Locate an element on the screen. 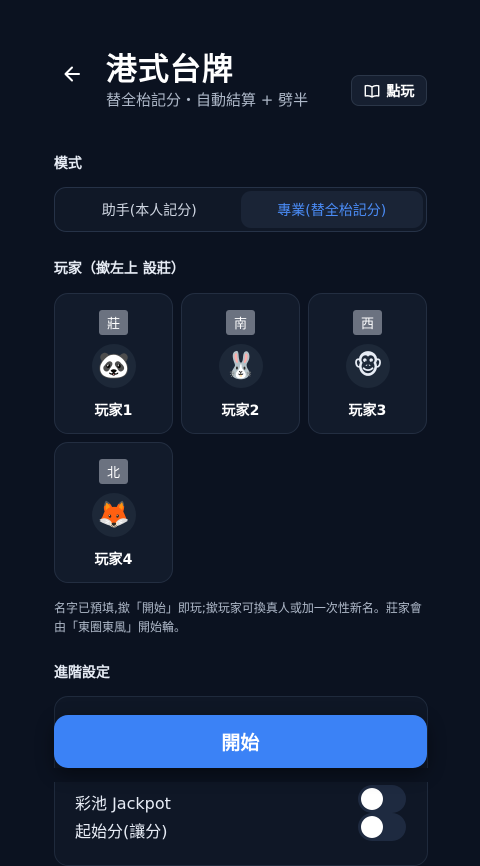 This screenshot has height=866, width=480. dealer-badge: 莊 is located at coordinates (113, 322).